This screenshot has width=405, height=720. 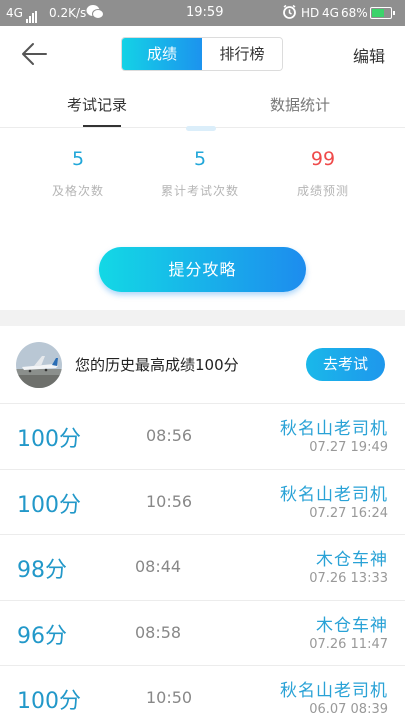 I want to click on network-type-2: 4G, so click(x=330, y=13).